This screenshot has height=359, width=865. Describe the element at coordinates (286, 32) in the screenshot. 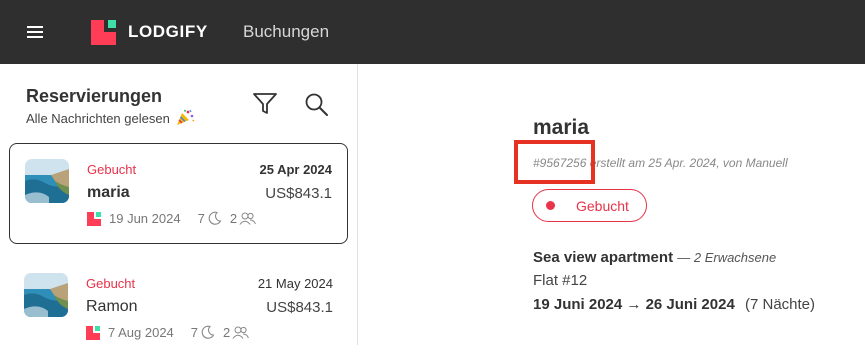

I see `nav-link-bookings: Buchungen` at that location.